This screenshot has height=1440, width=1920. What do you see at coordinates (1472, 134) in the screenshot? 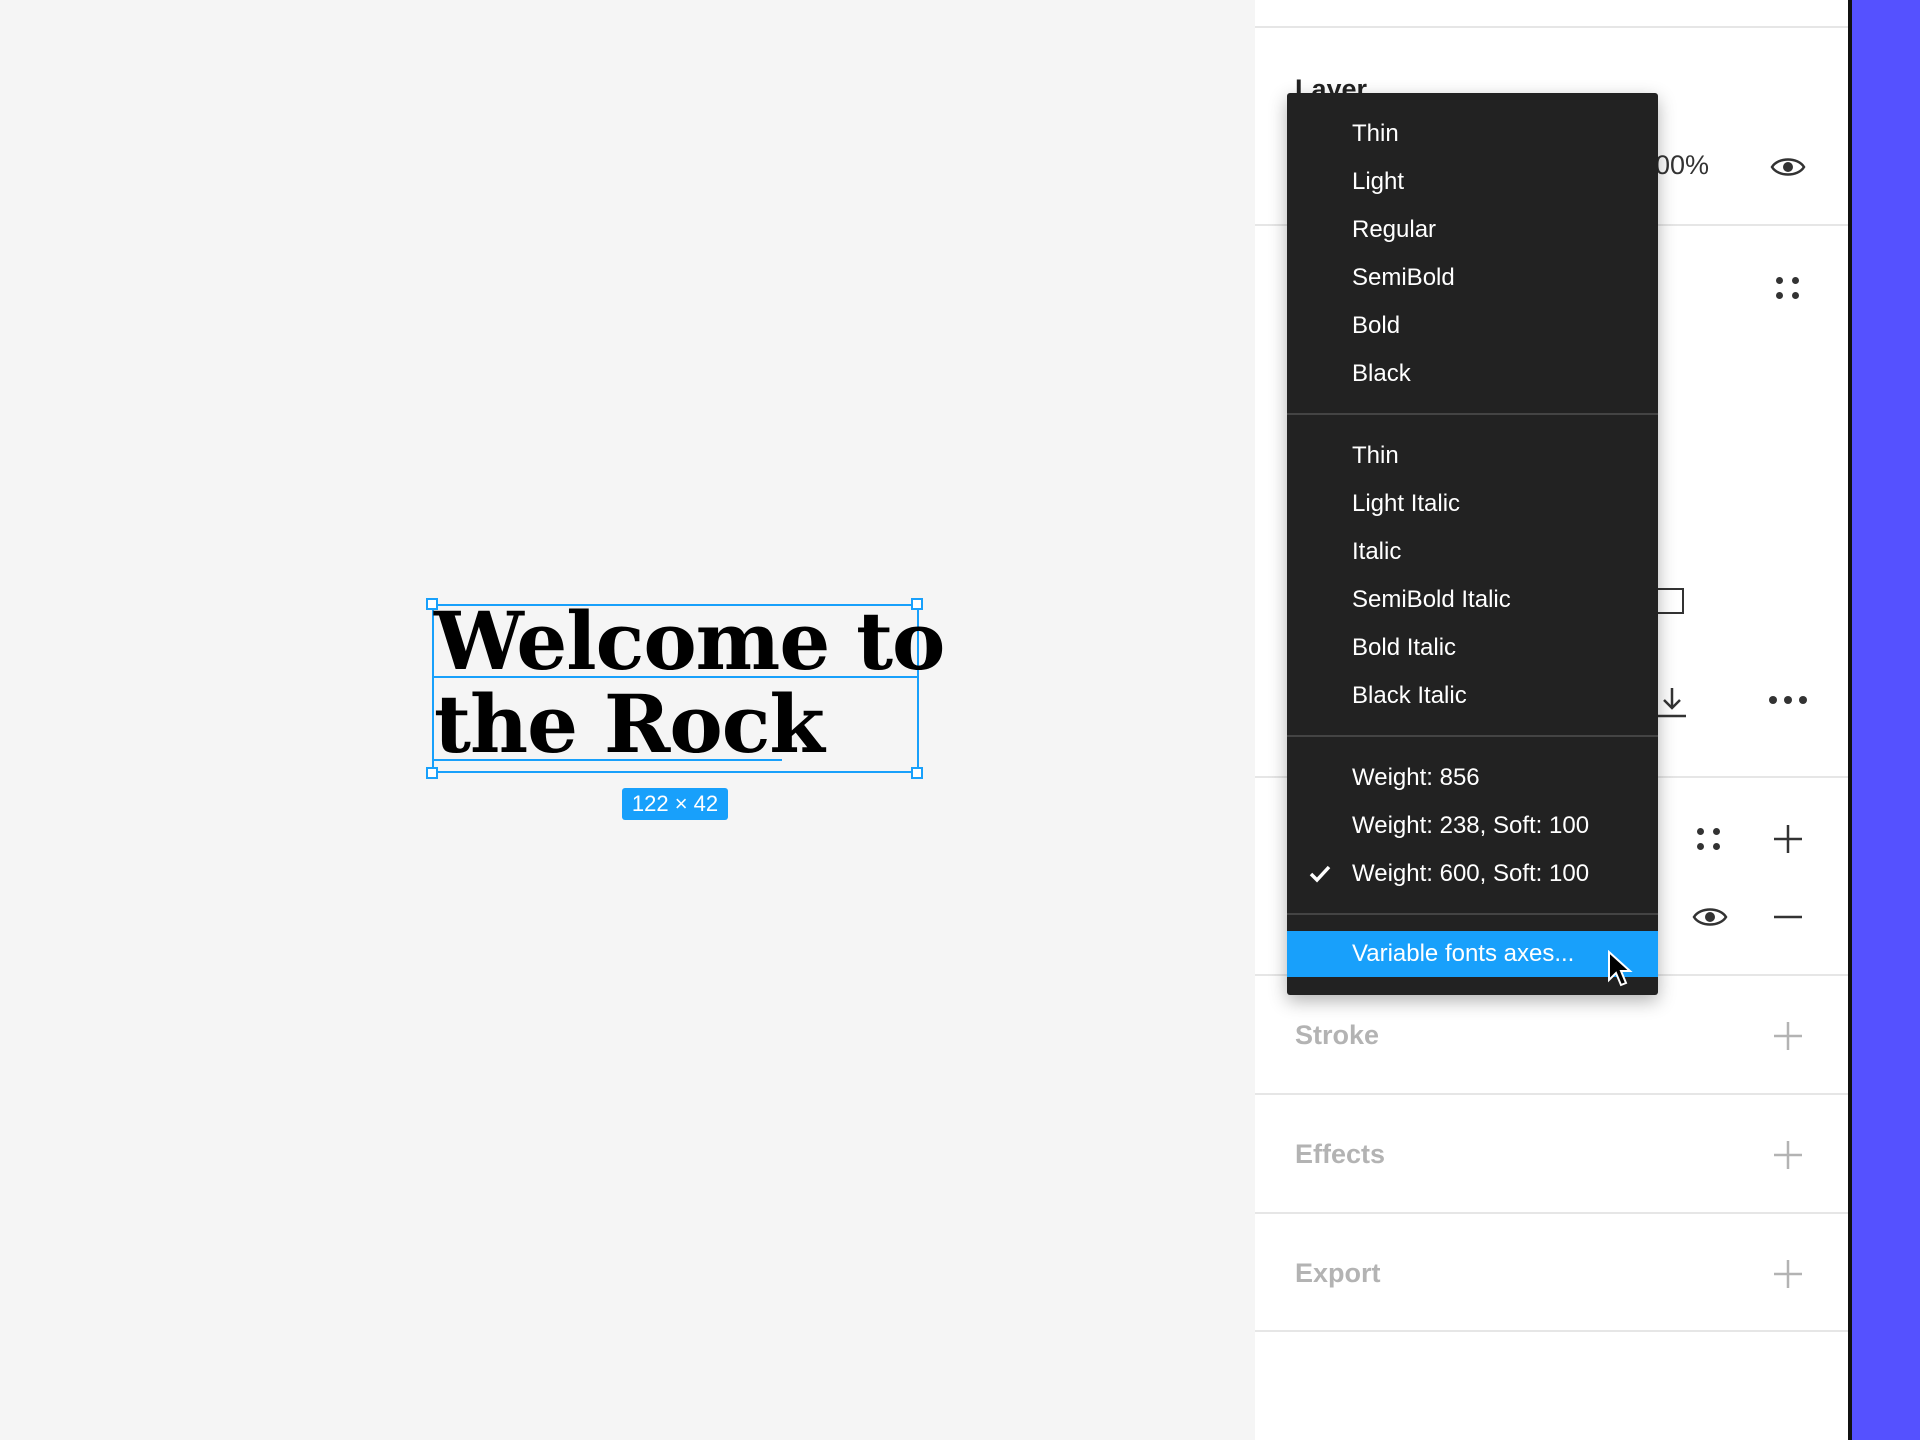
I see `menu-item-thin: Thin` at bounding box center [1472, 134].